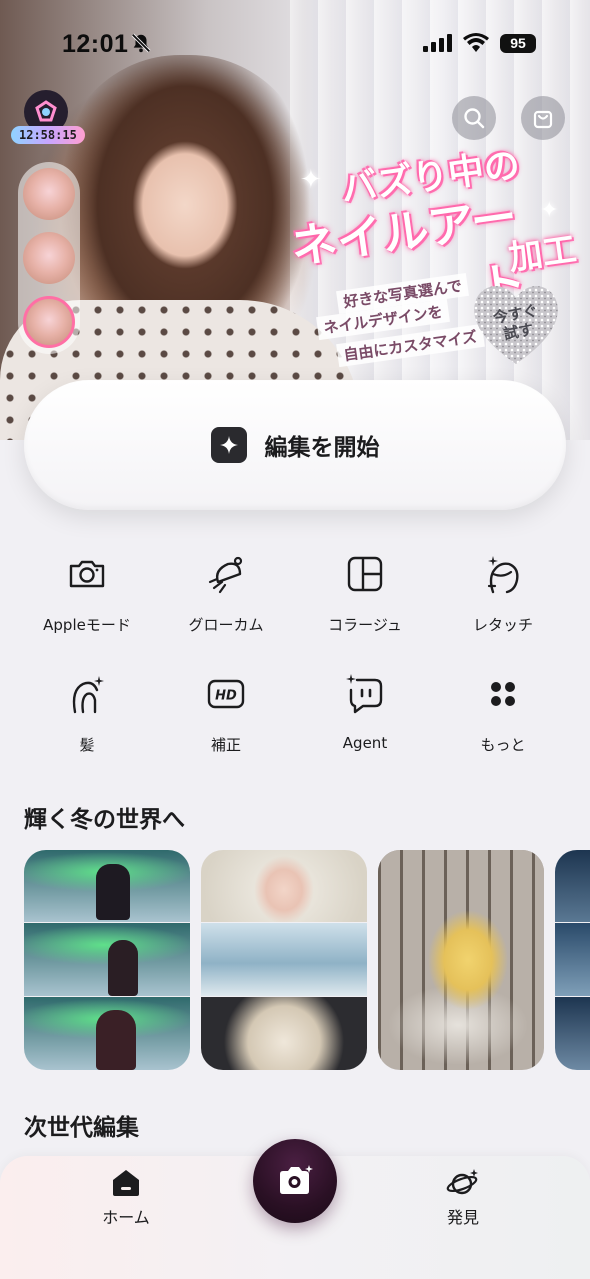 Image resolution: width=590 pixels, height=1279 pixels. I want to click on bell-off-icon, so click(141, 43).